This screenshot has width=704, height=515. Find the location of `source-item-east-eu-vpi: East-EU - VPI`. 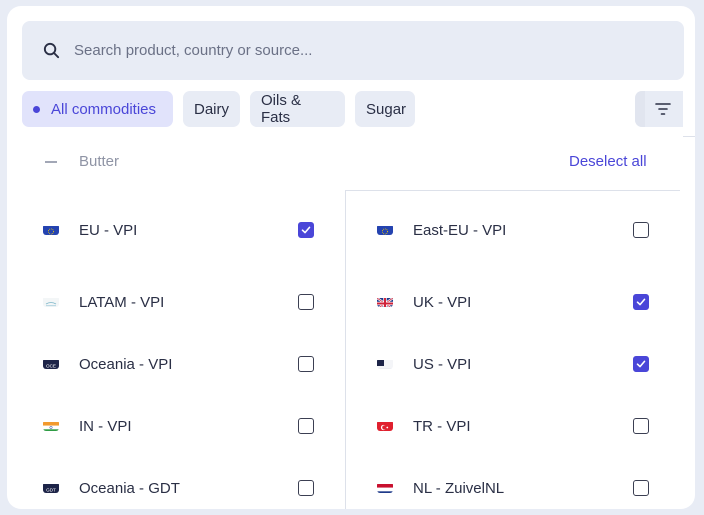

source-item-east-eu-vpi: East-EU - VPI is located at coordinates (527, 231).